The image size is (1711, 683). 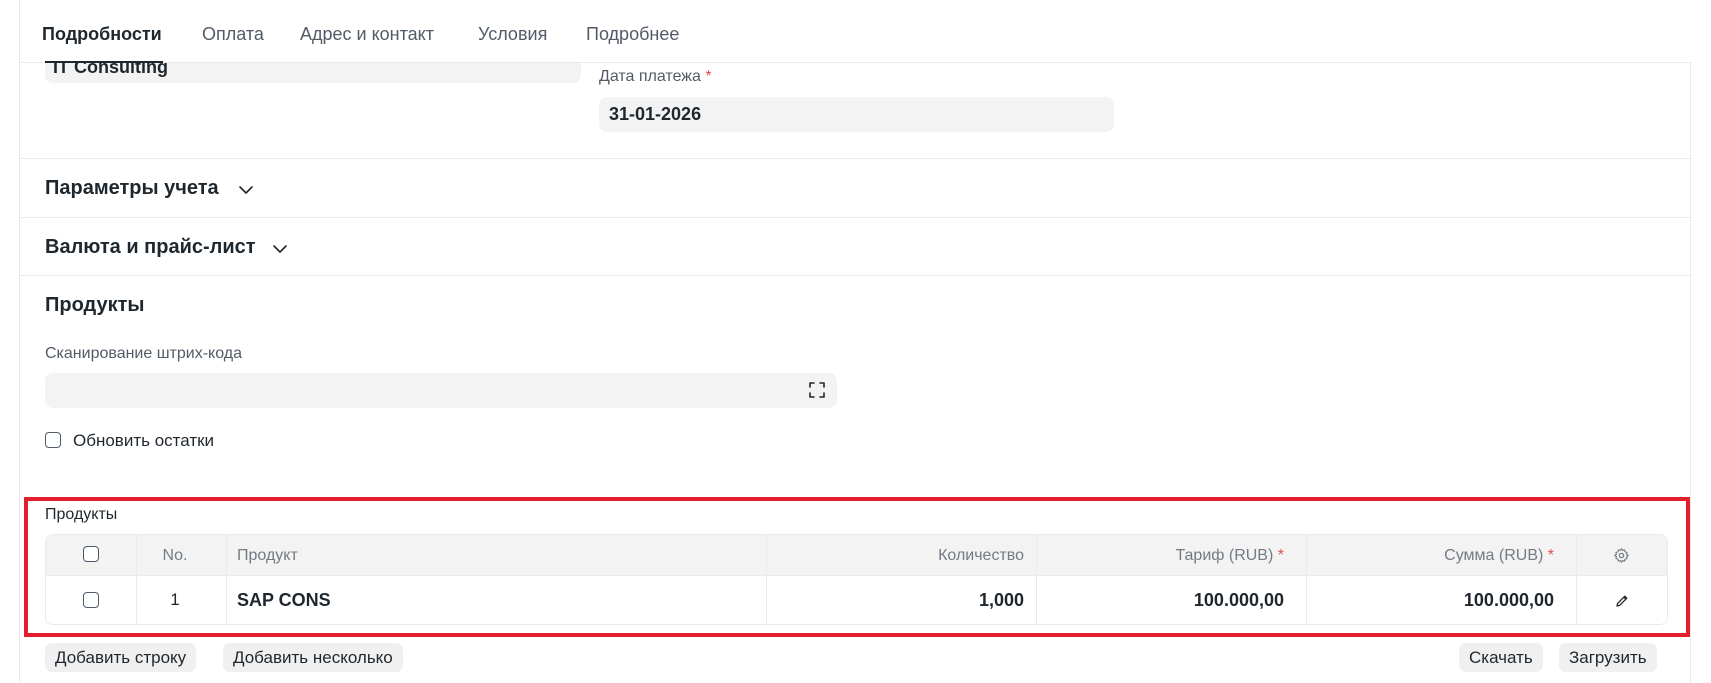 What do you see at coordinates (1159, 600) in the screenshot?
I see `row-rate: 100.000,00` at bounding box center [1159, 600].